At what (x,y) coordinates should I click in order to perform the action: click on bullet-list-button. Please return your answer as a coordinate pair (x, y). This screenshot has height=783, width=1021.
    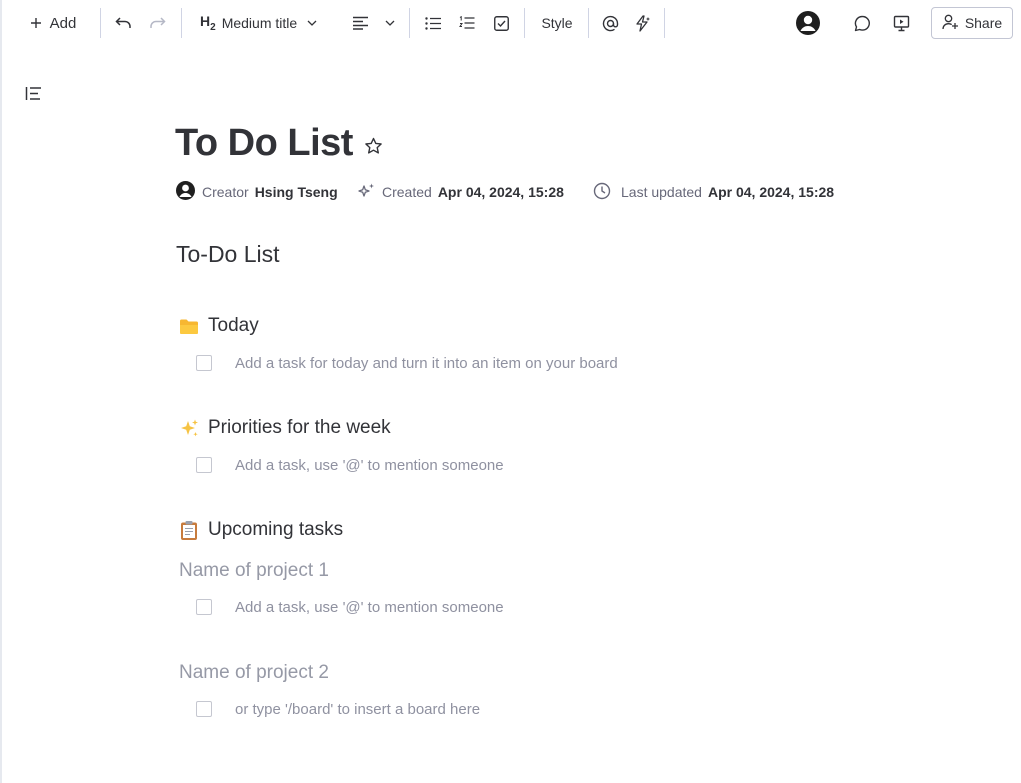
    Looking at the image, I should click on (433, 23).